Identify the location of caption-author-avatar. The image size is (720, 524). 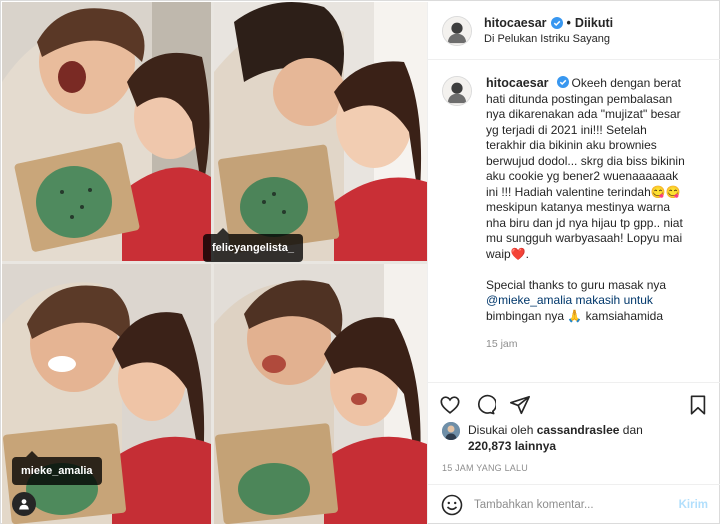
(457, 91).